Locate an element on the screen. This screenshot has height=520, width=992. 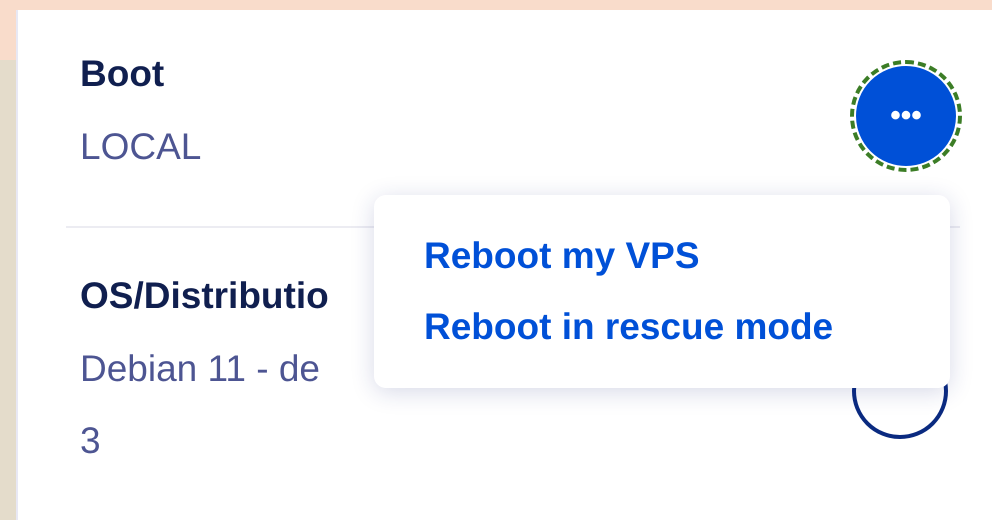
field-value: LOCAL is located at coordinates (141, 147).